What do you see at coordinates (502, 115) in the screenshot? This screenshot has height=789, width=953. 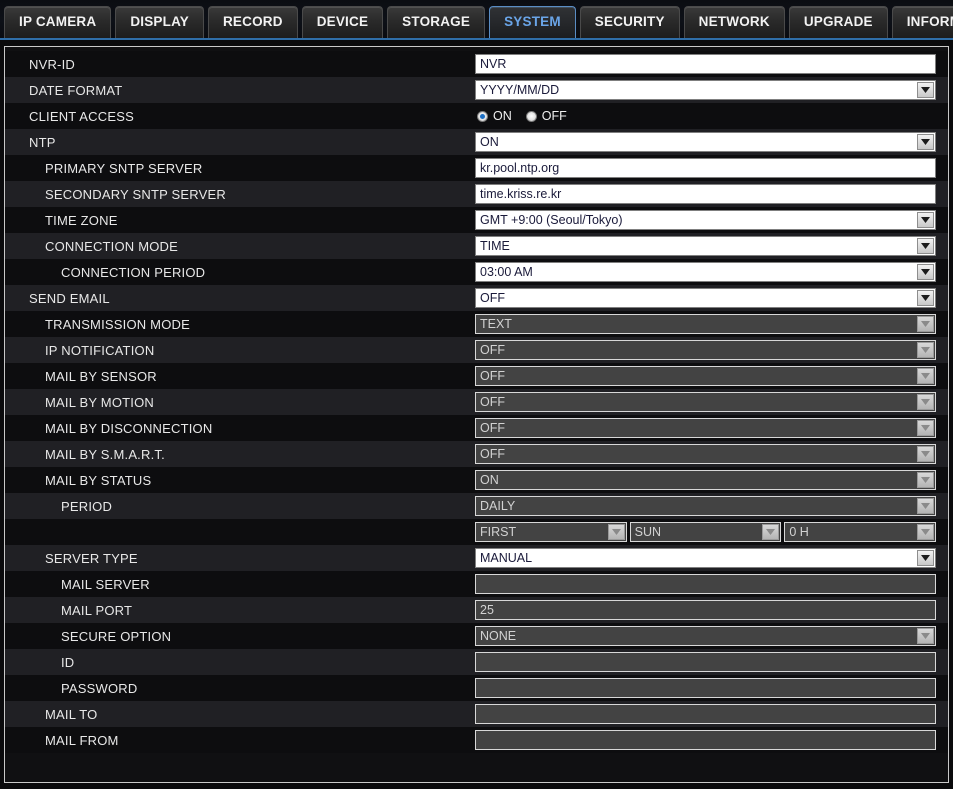 I see `radio-label-on: ON` at bounding box center [502, 115].